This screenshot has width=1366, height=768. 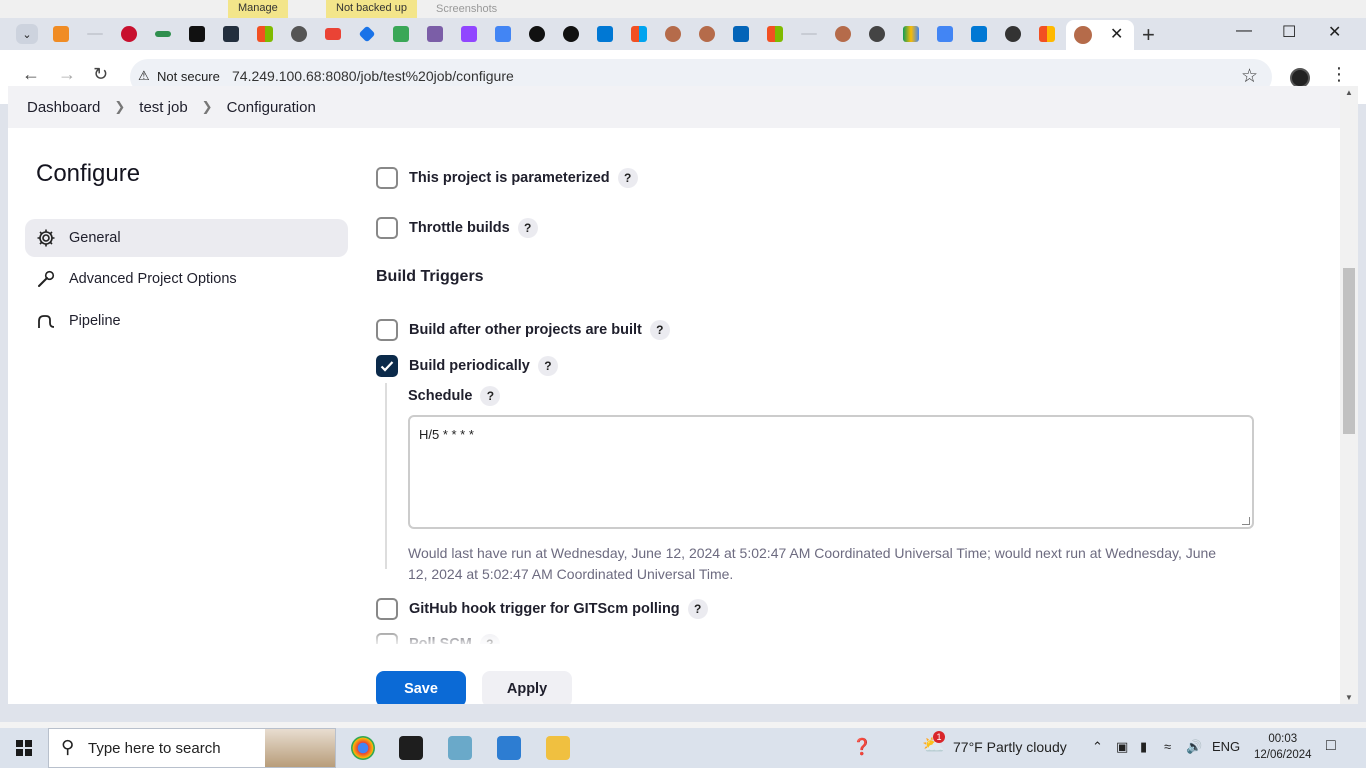 What do you see at coordinates (741, 34) in the screenshot?
I see `tab-icon-outlook` at bounding box center [741, 34].